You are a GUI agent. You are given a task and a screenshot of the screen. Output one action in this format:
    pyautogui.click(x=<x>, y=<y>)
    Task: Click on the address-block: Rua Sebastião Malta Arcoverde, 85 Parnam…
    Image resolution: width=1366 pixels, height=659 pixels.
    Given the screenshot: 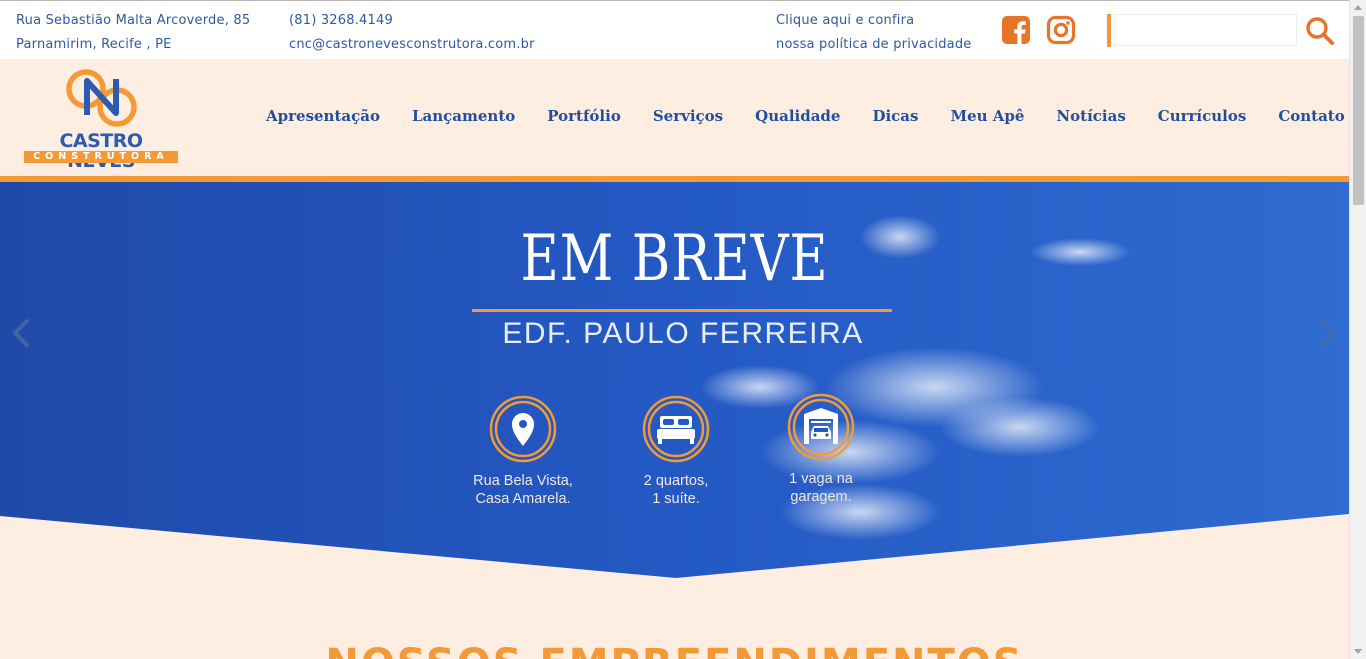 What is the action you would take?
    pyautogui.click(x=133, y=33)
    